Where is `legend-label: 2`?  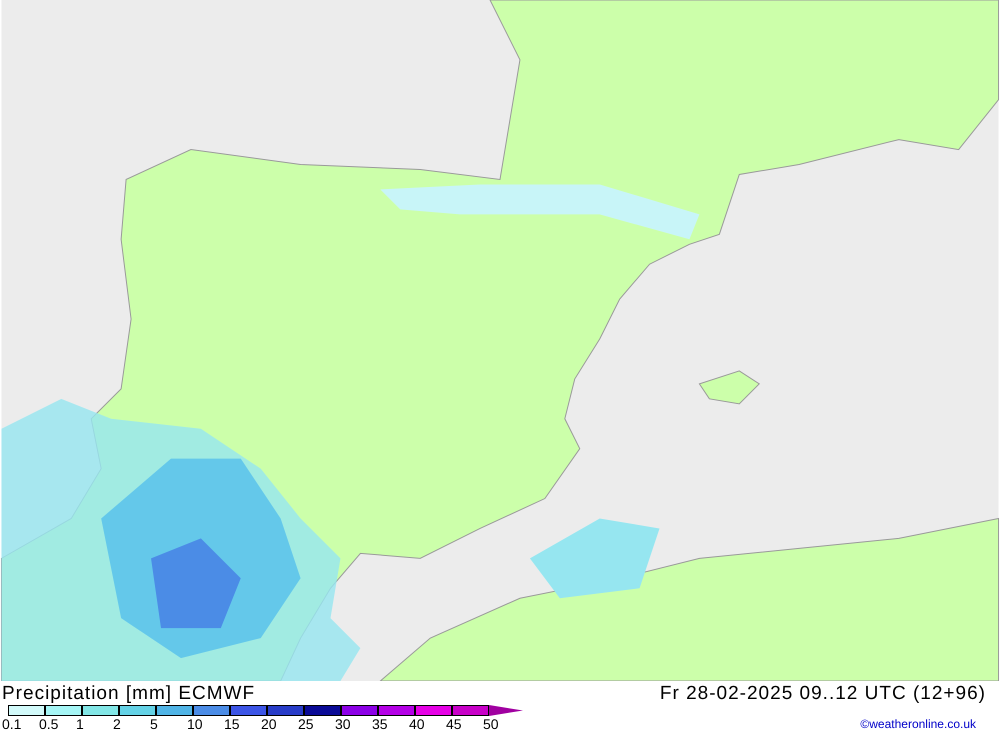
legend-label: 2 is located at coordinates (117, 724).